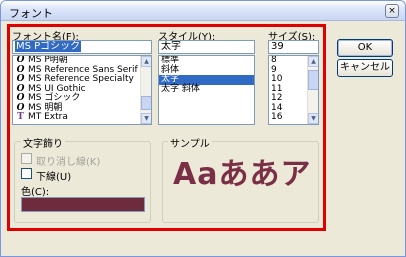 This screenshot has width=406, height=257. Describe the element at coordinates (206, 75) in the screenshot. I see `style-items: 標準 斜体 太字 太字 斜体` at that location.